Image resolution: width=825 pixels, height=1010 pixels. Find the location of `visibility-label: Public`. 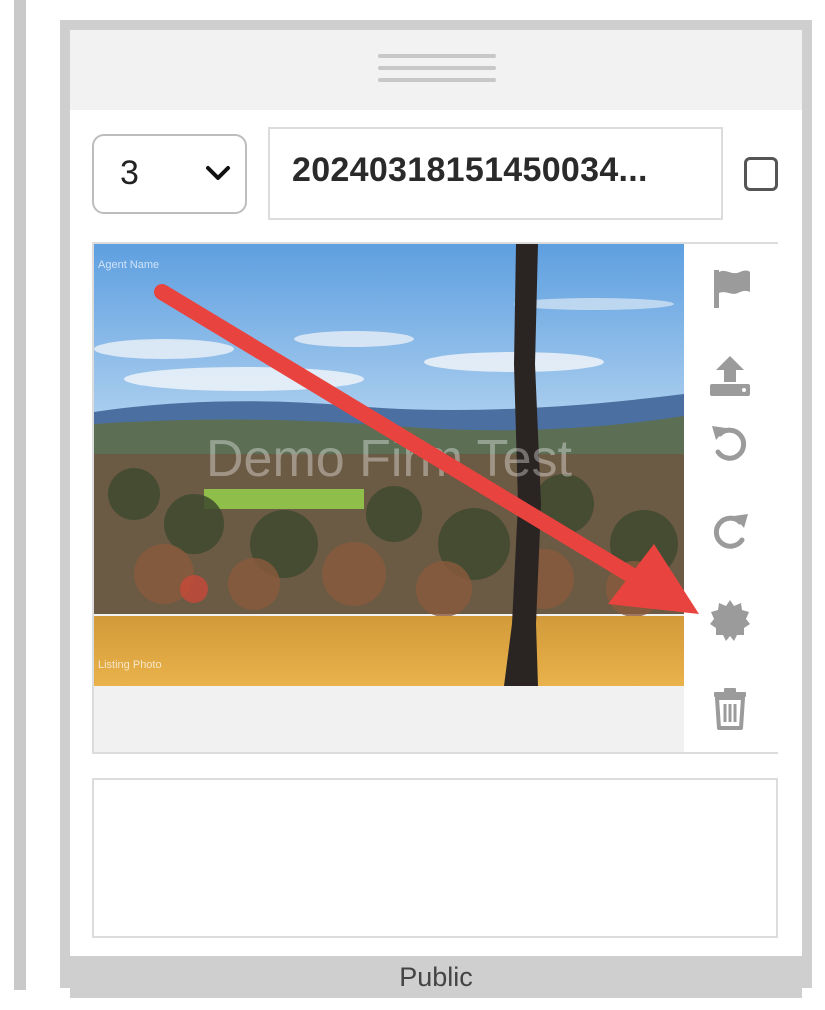

visibility-label: Public is located at coordinates (436, 977).